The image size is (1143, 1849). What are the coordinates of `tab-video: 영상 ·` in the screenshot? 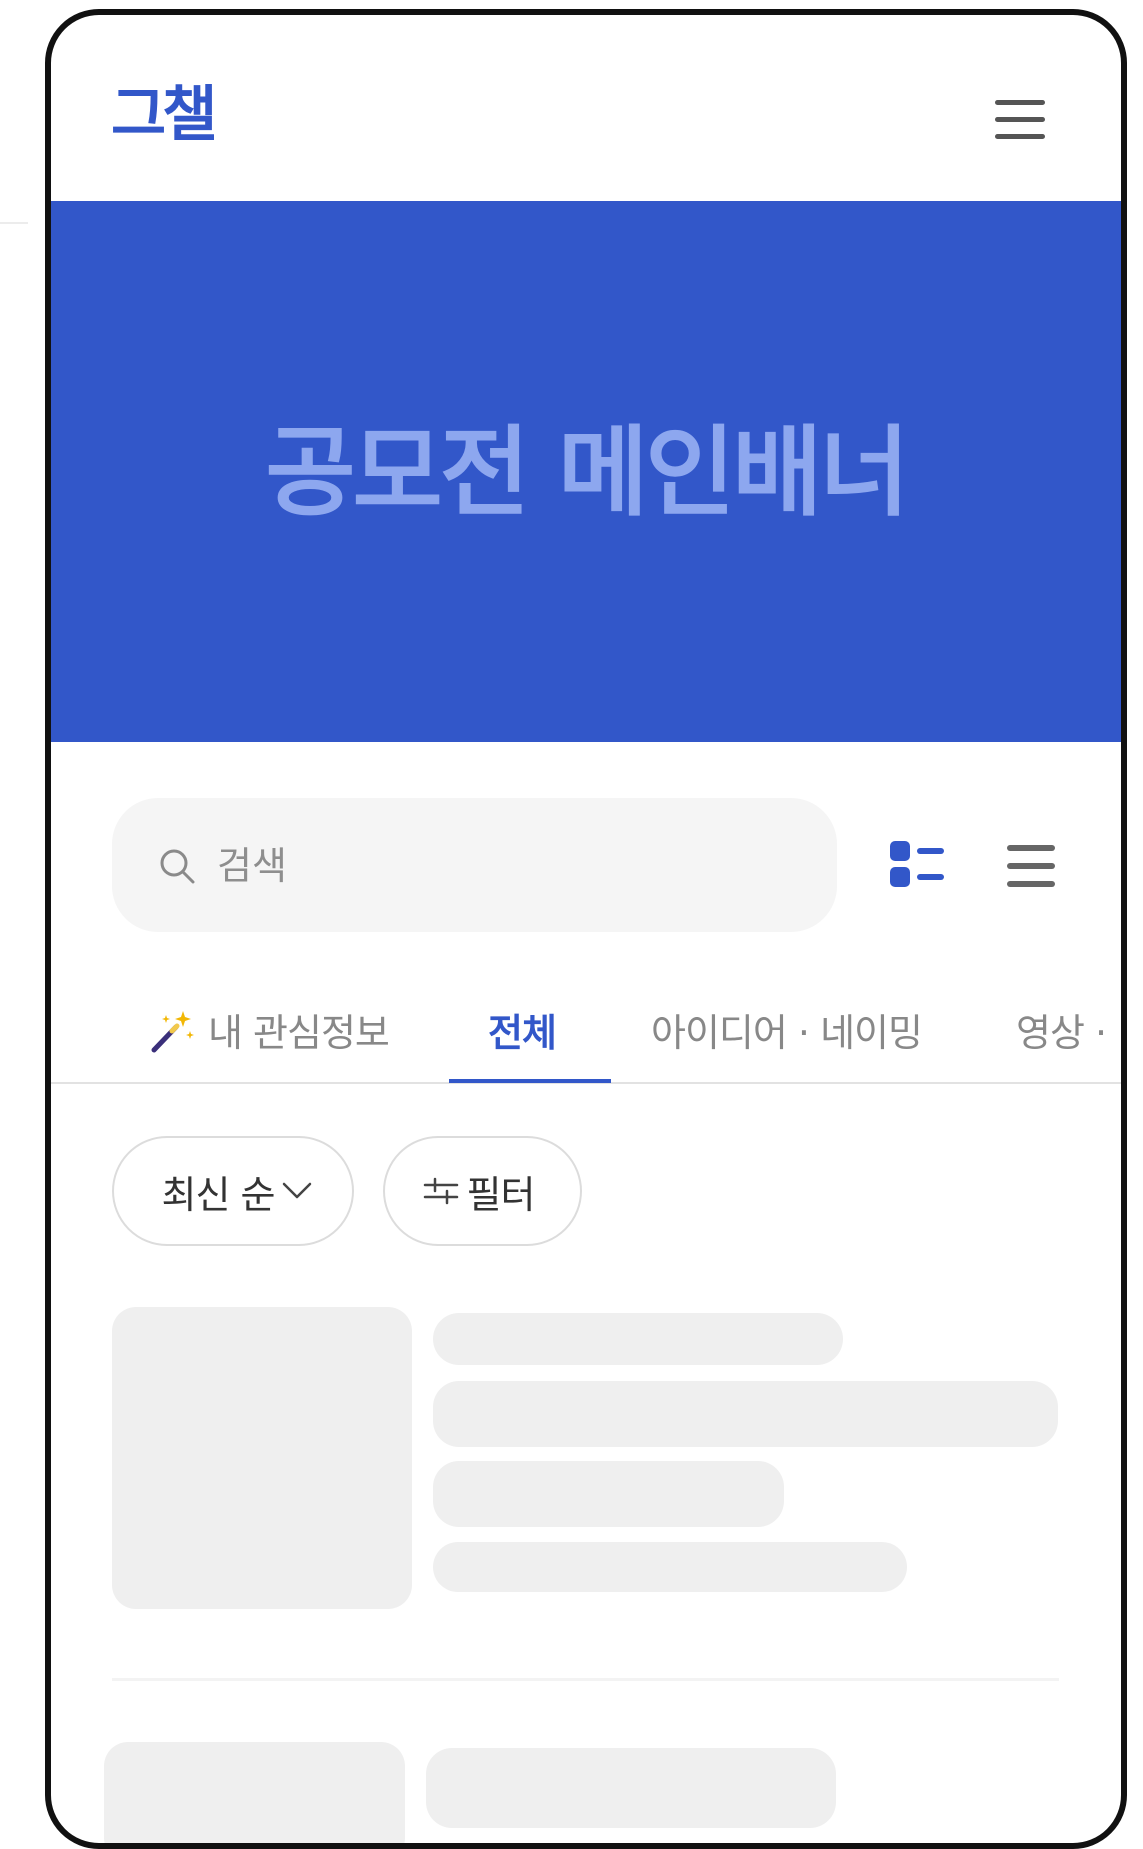 It's located at (1061, 1029).